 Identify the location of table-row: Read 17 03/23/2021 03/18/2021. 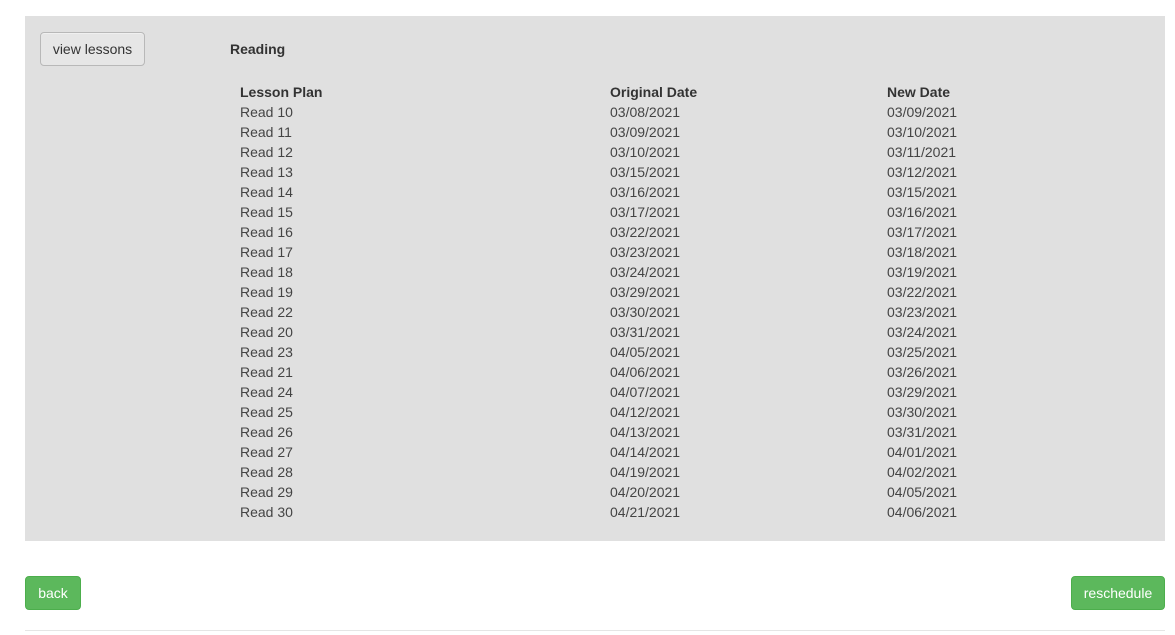
(659, 252).